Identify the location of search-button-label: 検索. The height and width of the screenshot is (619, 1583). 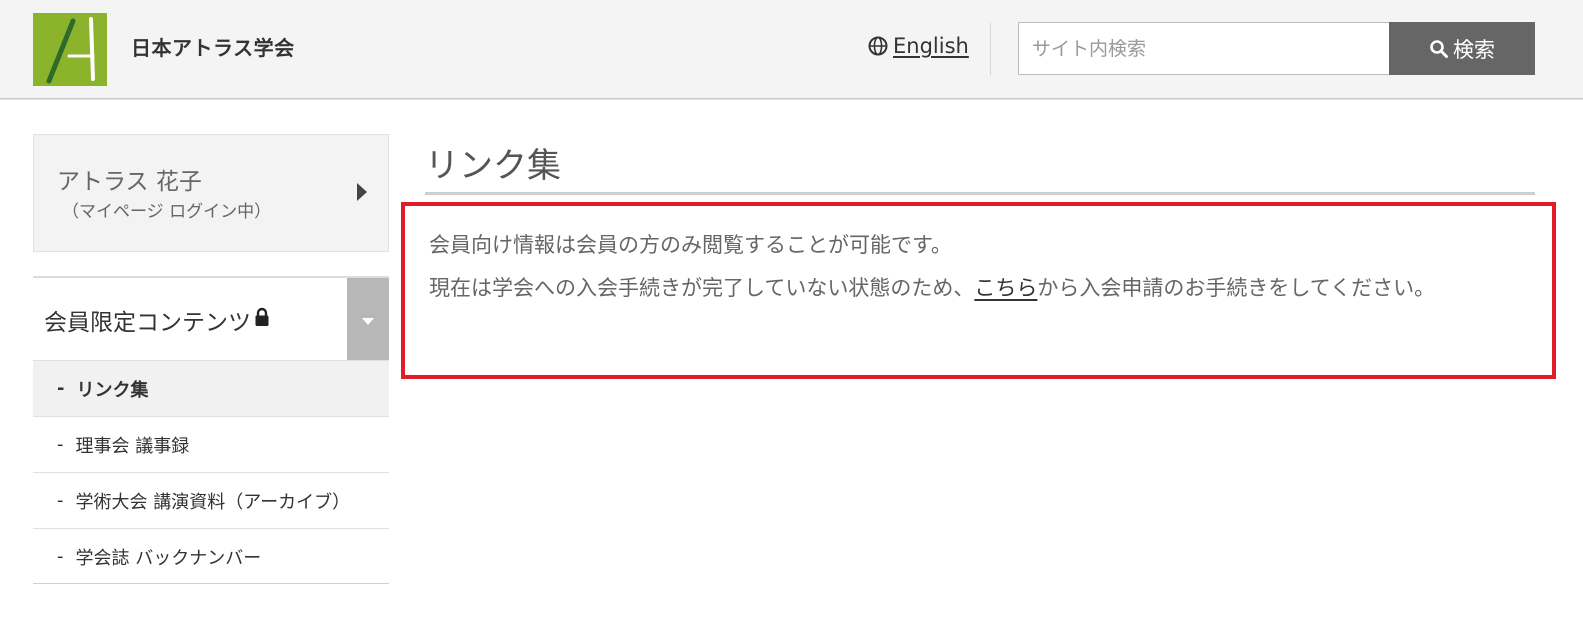
(1474, 49).